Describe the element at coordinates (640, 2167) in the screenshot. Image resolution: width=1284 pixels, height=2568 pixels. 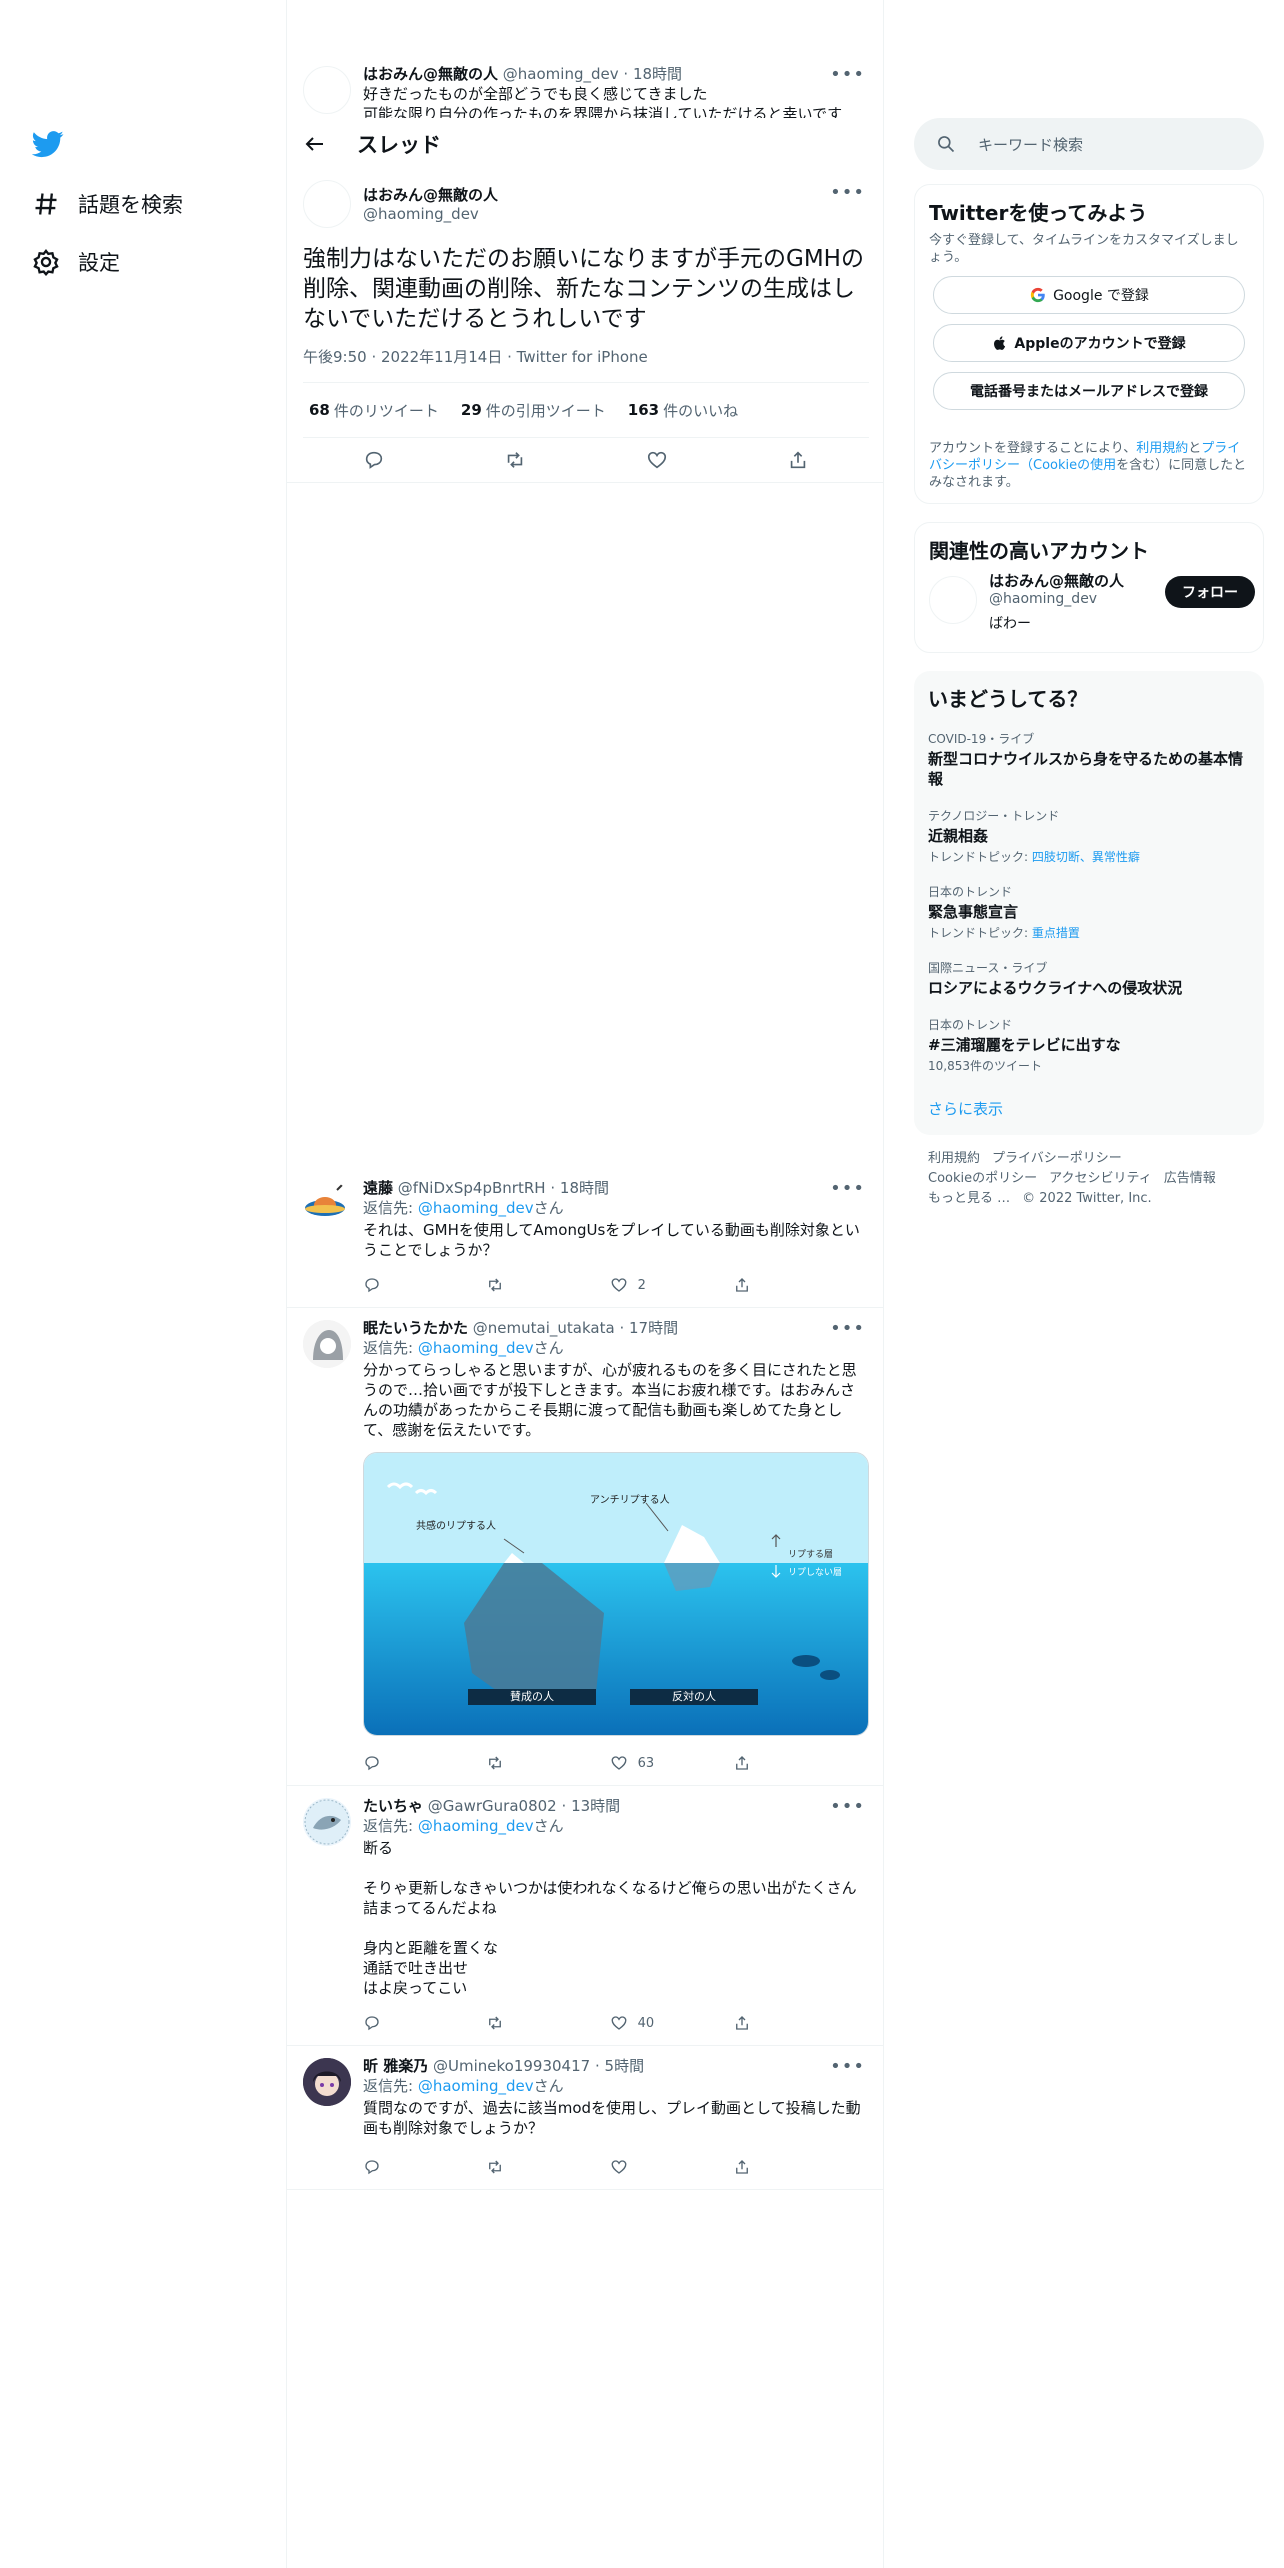
I see `like-button` at that location.